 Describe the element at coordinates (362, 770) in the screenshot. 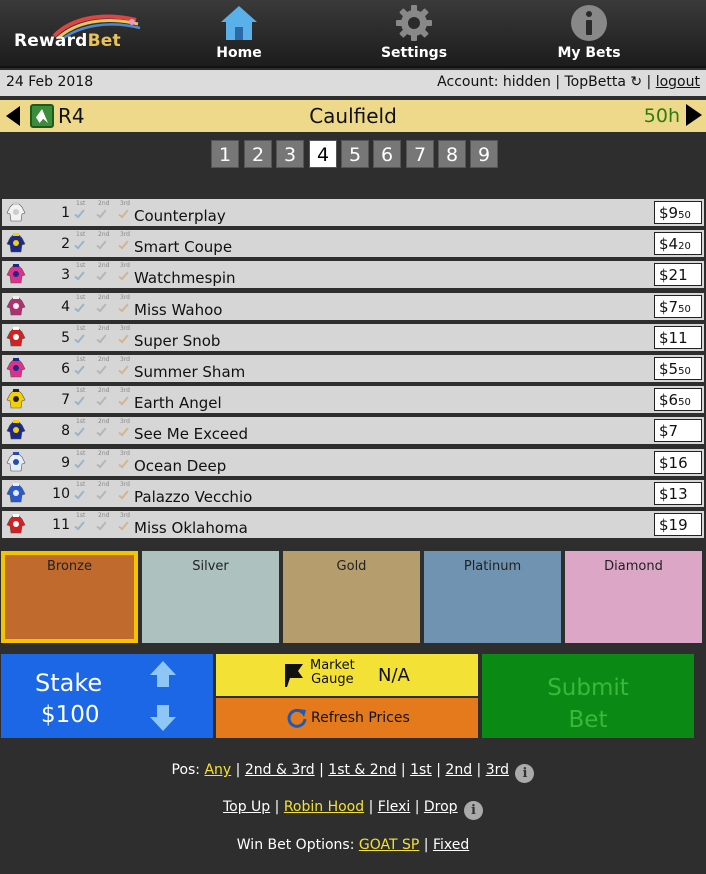

I see `pos-option-1st-2nd: 1st & 2nd` at that location.